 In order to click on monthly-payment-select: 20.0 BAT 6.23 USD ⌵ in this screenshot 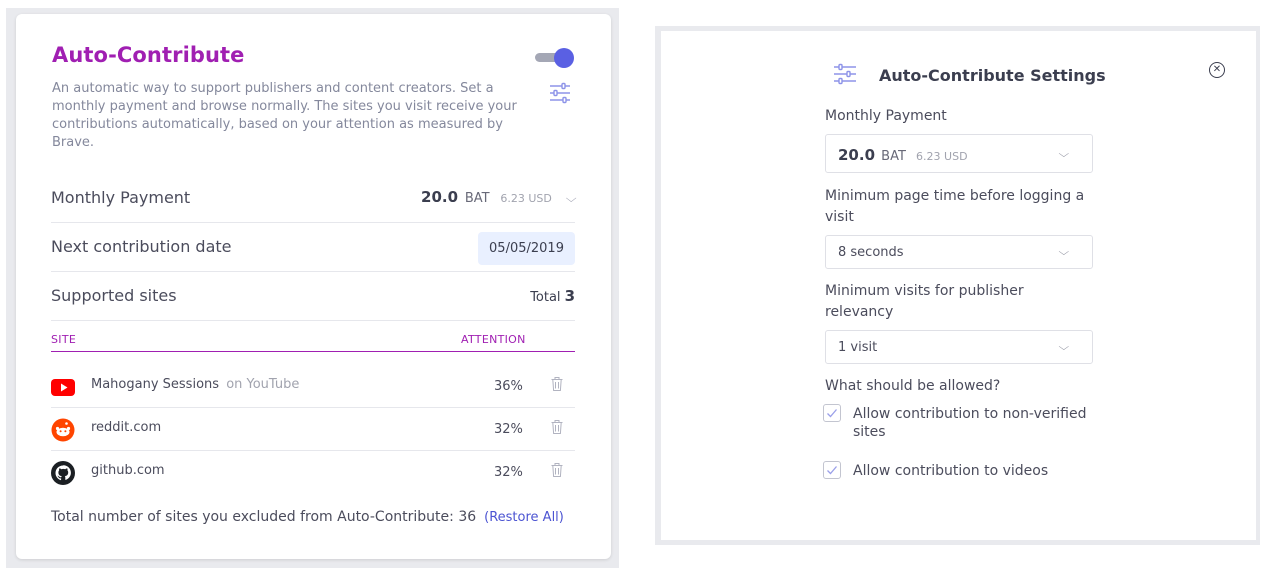, I will do `click(959, 153)`.